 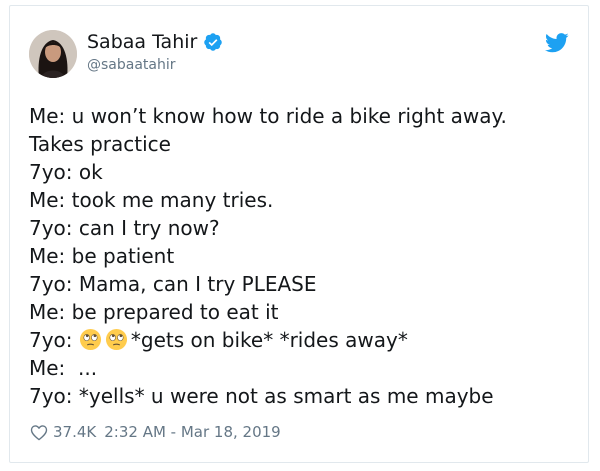 What do you see at coordinates (142, 42) in the screenshot?
I see `author-display-name: Sabaa Tahir` at bounding box center [142, 42].